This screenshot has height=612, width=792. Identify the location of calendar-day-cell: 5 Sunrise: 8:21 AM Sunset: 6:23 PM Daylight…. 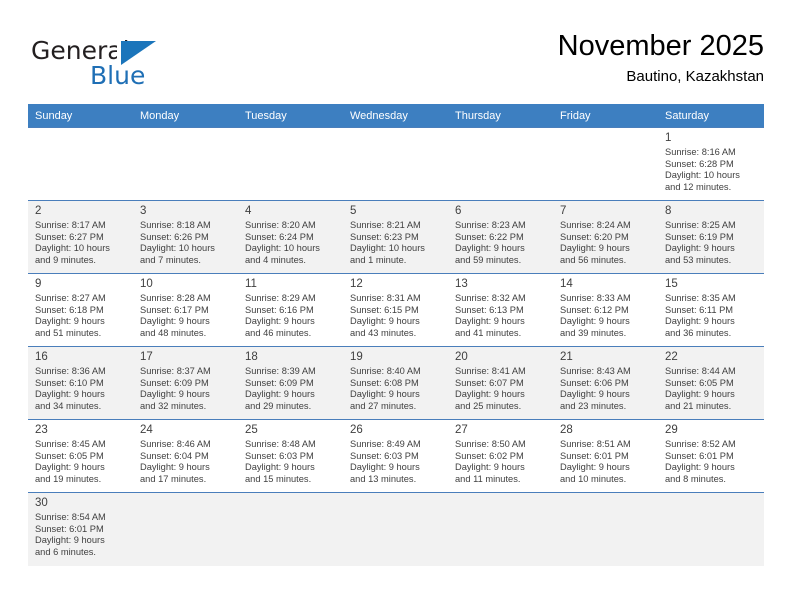
(395, 237).